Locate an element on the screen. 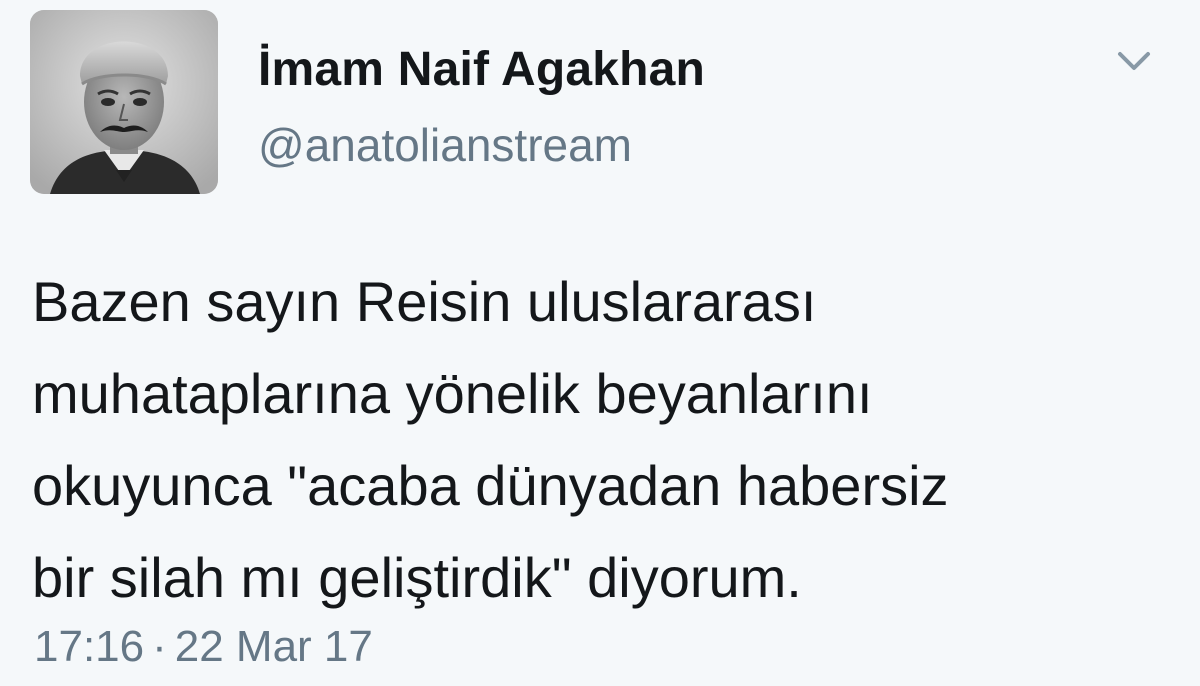 The image size is (1200, 686). chevron-down-icon is located at coordinates (1134, 61).